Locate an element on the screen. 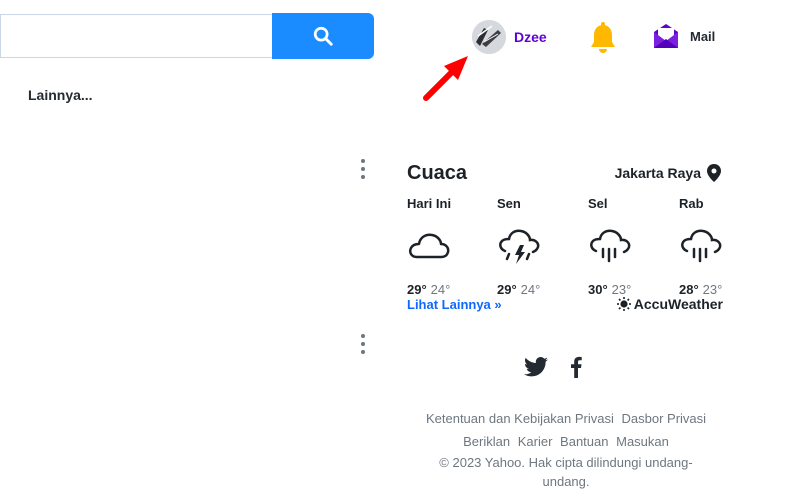 Image resolution: width=800 pixels, height=500 pixels. bell-icon is located at coordinates (603, 37).